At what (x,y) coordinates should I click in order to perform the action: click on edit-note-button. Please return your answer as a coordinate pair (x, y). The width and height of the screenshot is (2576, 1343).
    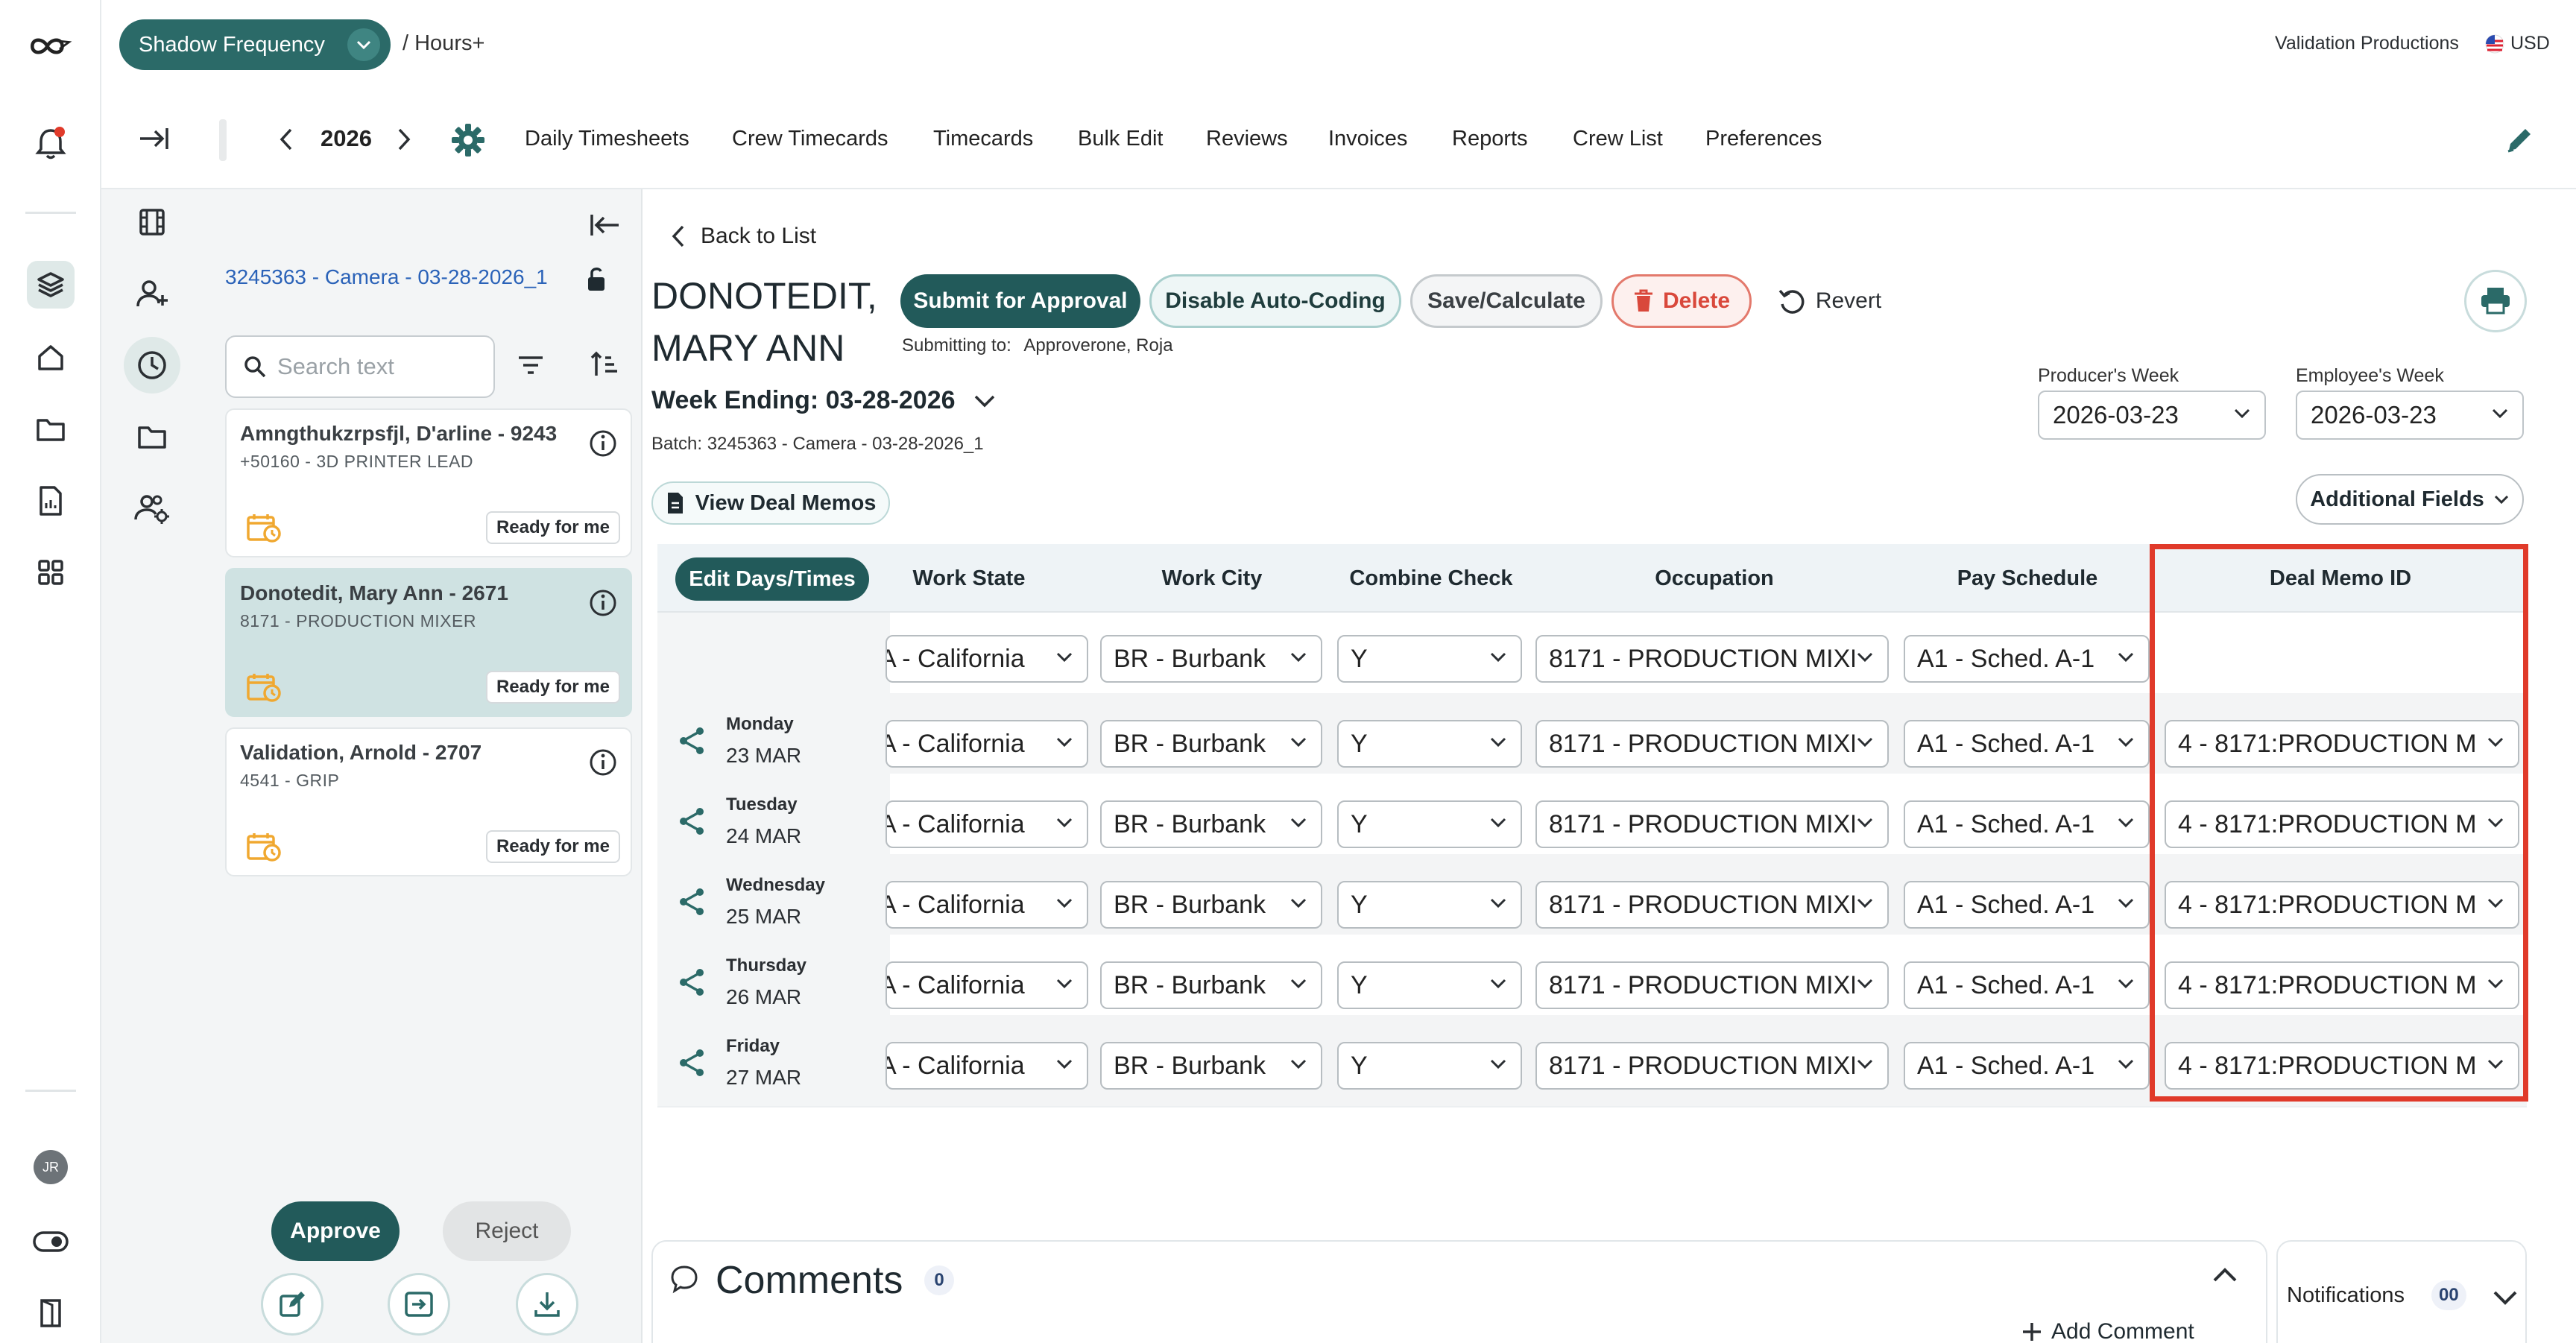
    Looking at the image, I should click on (292, 1304).